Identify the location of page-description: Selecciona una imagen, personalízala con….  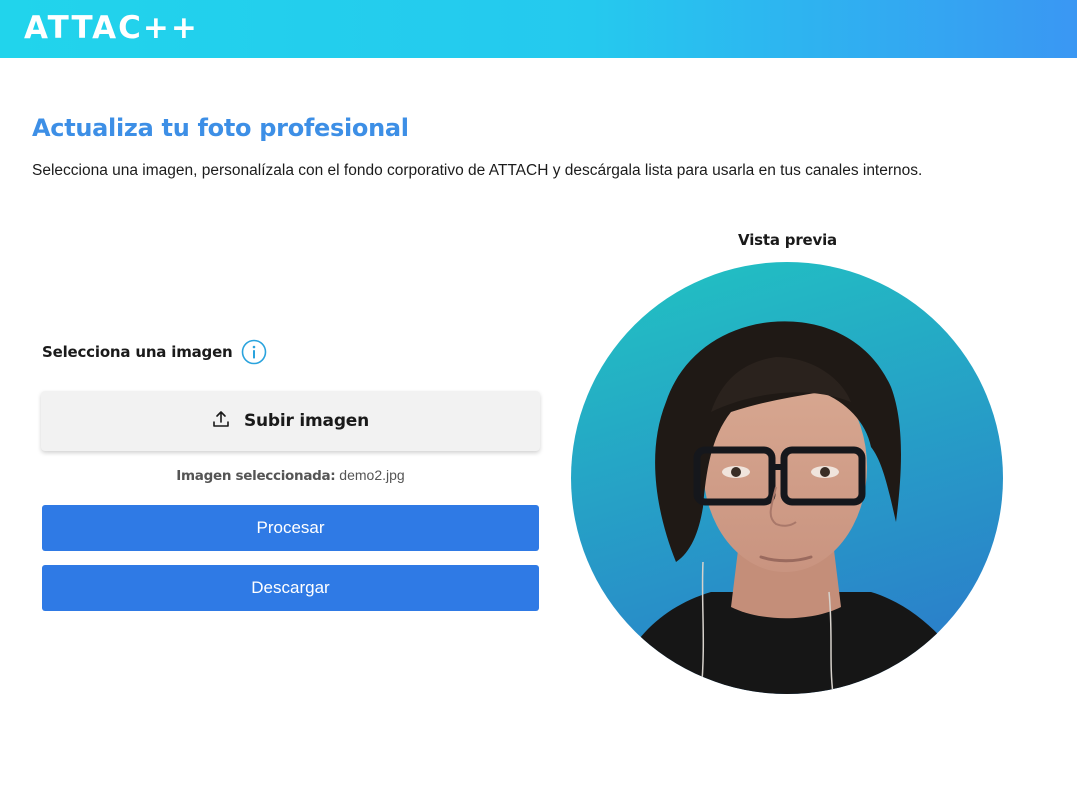
(477, 170).